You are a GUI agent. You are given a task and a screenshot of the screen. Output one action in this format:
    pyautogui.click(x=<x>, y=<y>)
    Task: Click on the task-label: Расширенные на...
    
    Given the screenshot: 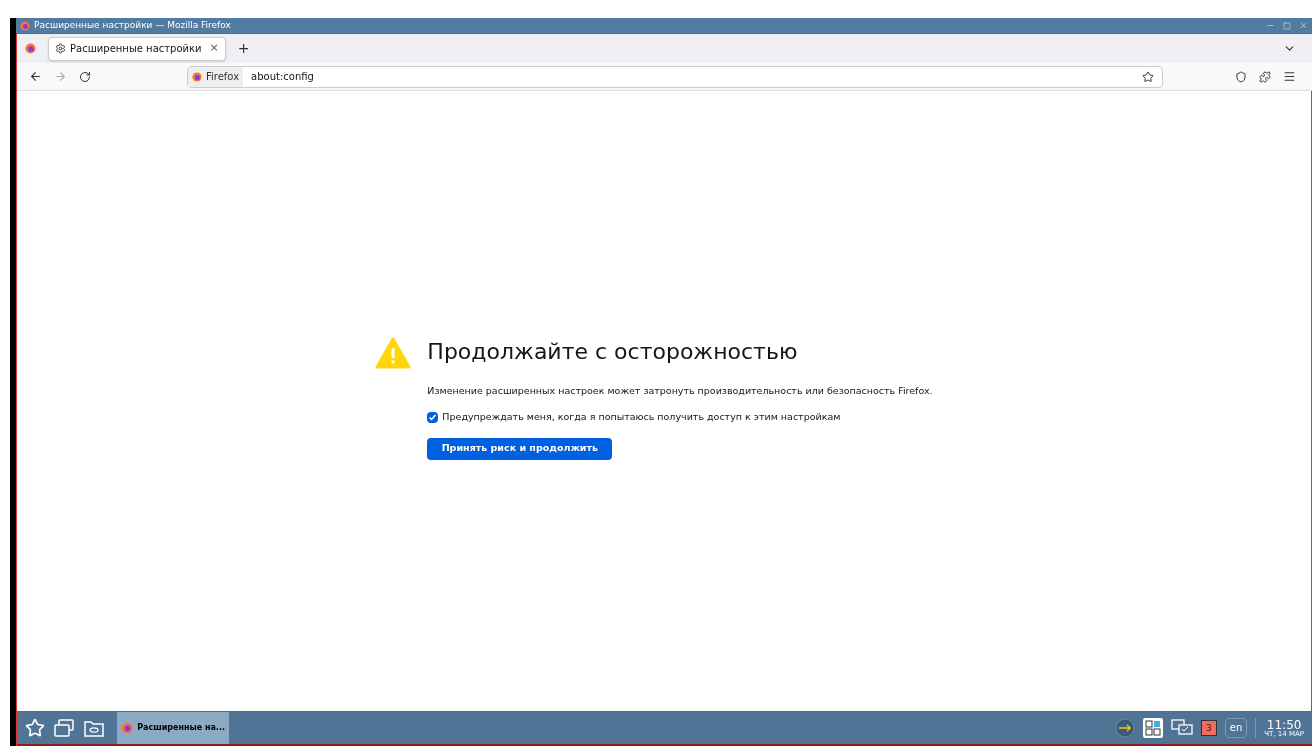 What is the action you would take?
    pyautogui.click(x=181, y=728)
    